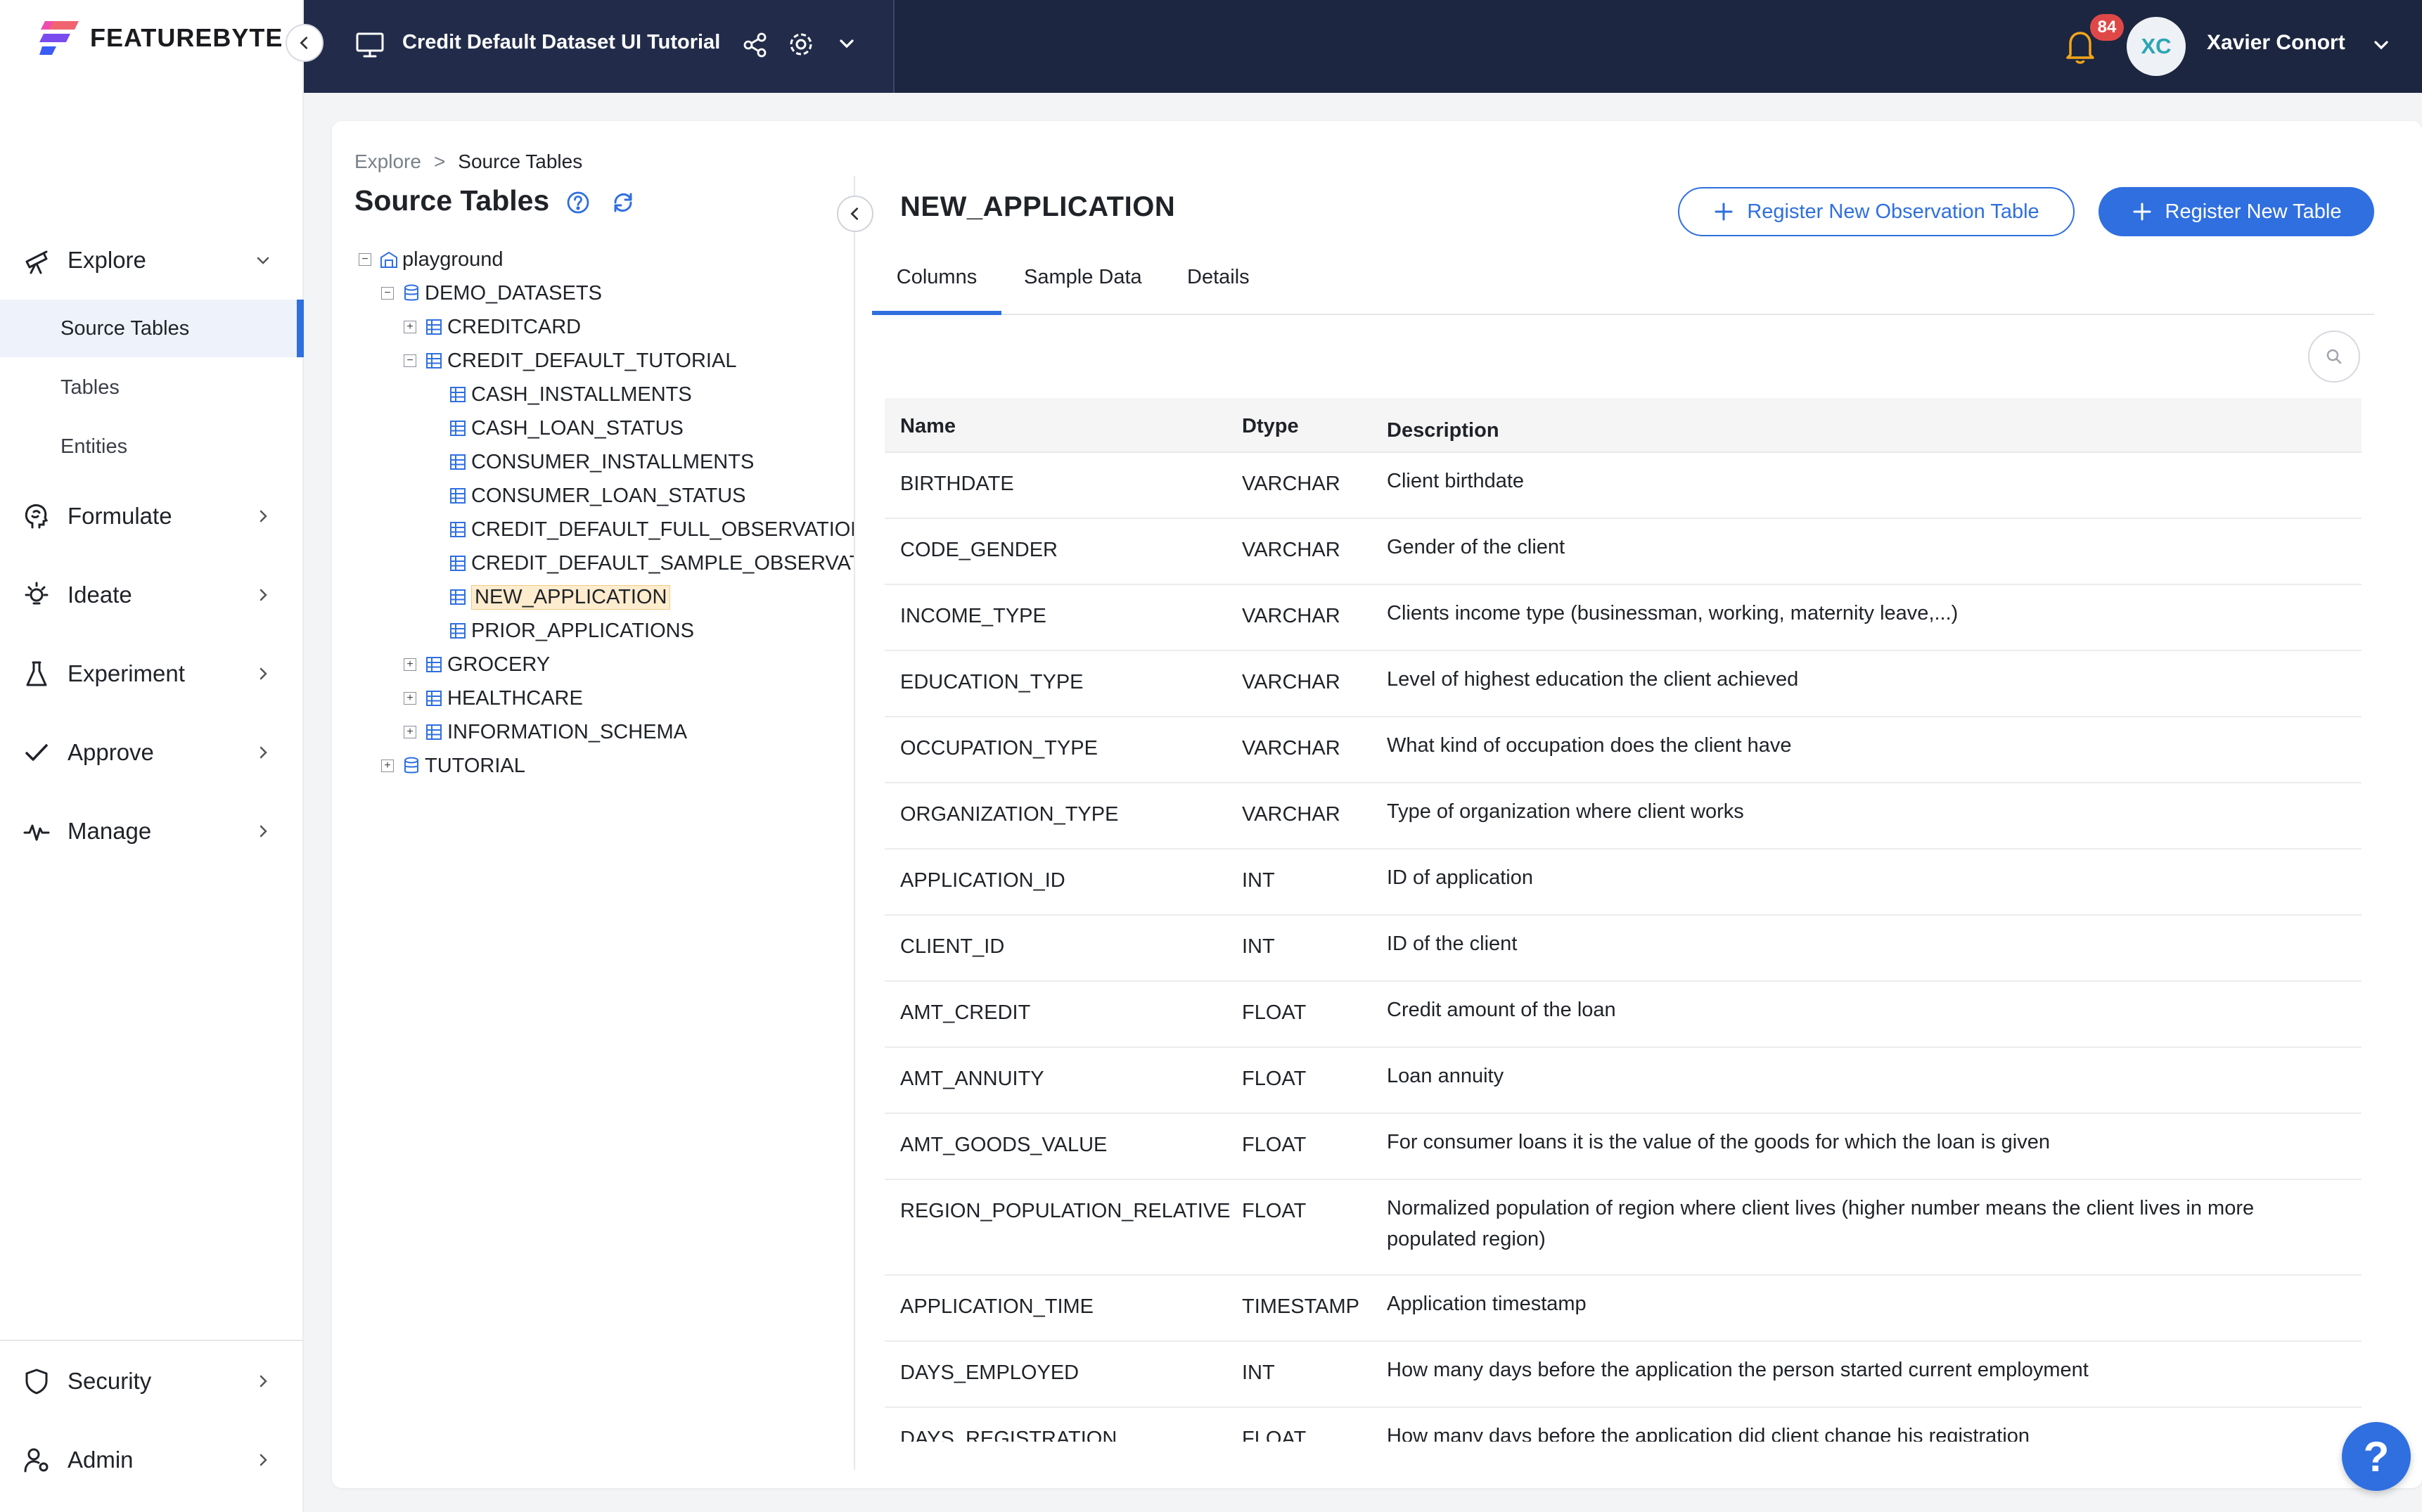 The image size is (2422, 1512). I want to click on tree-node-schema: + CREDITCARD, so click(493, 327).